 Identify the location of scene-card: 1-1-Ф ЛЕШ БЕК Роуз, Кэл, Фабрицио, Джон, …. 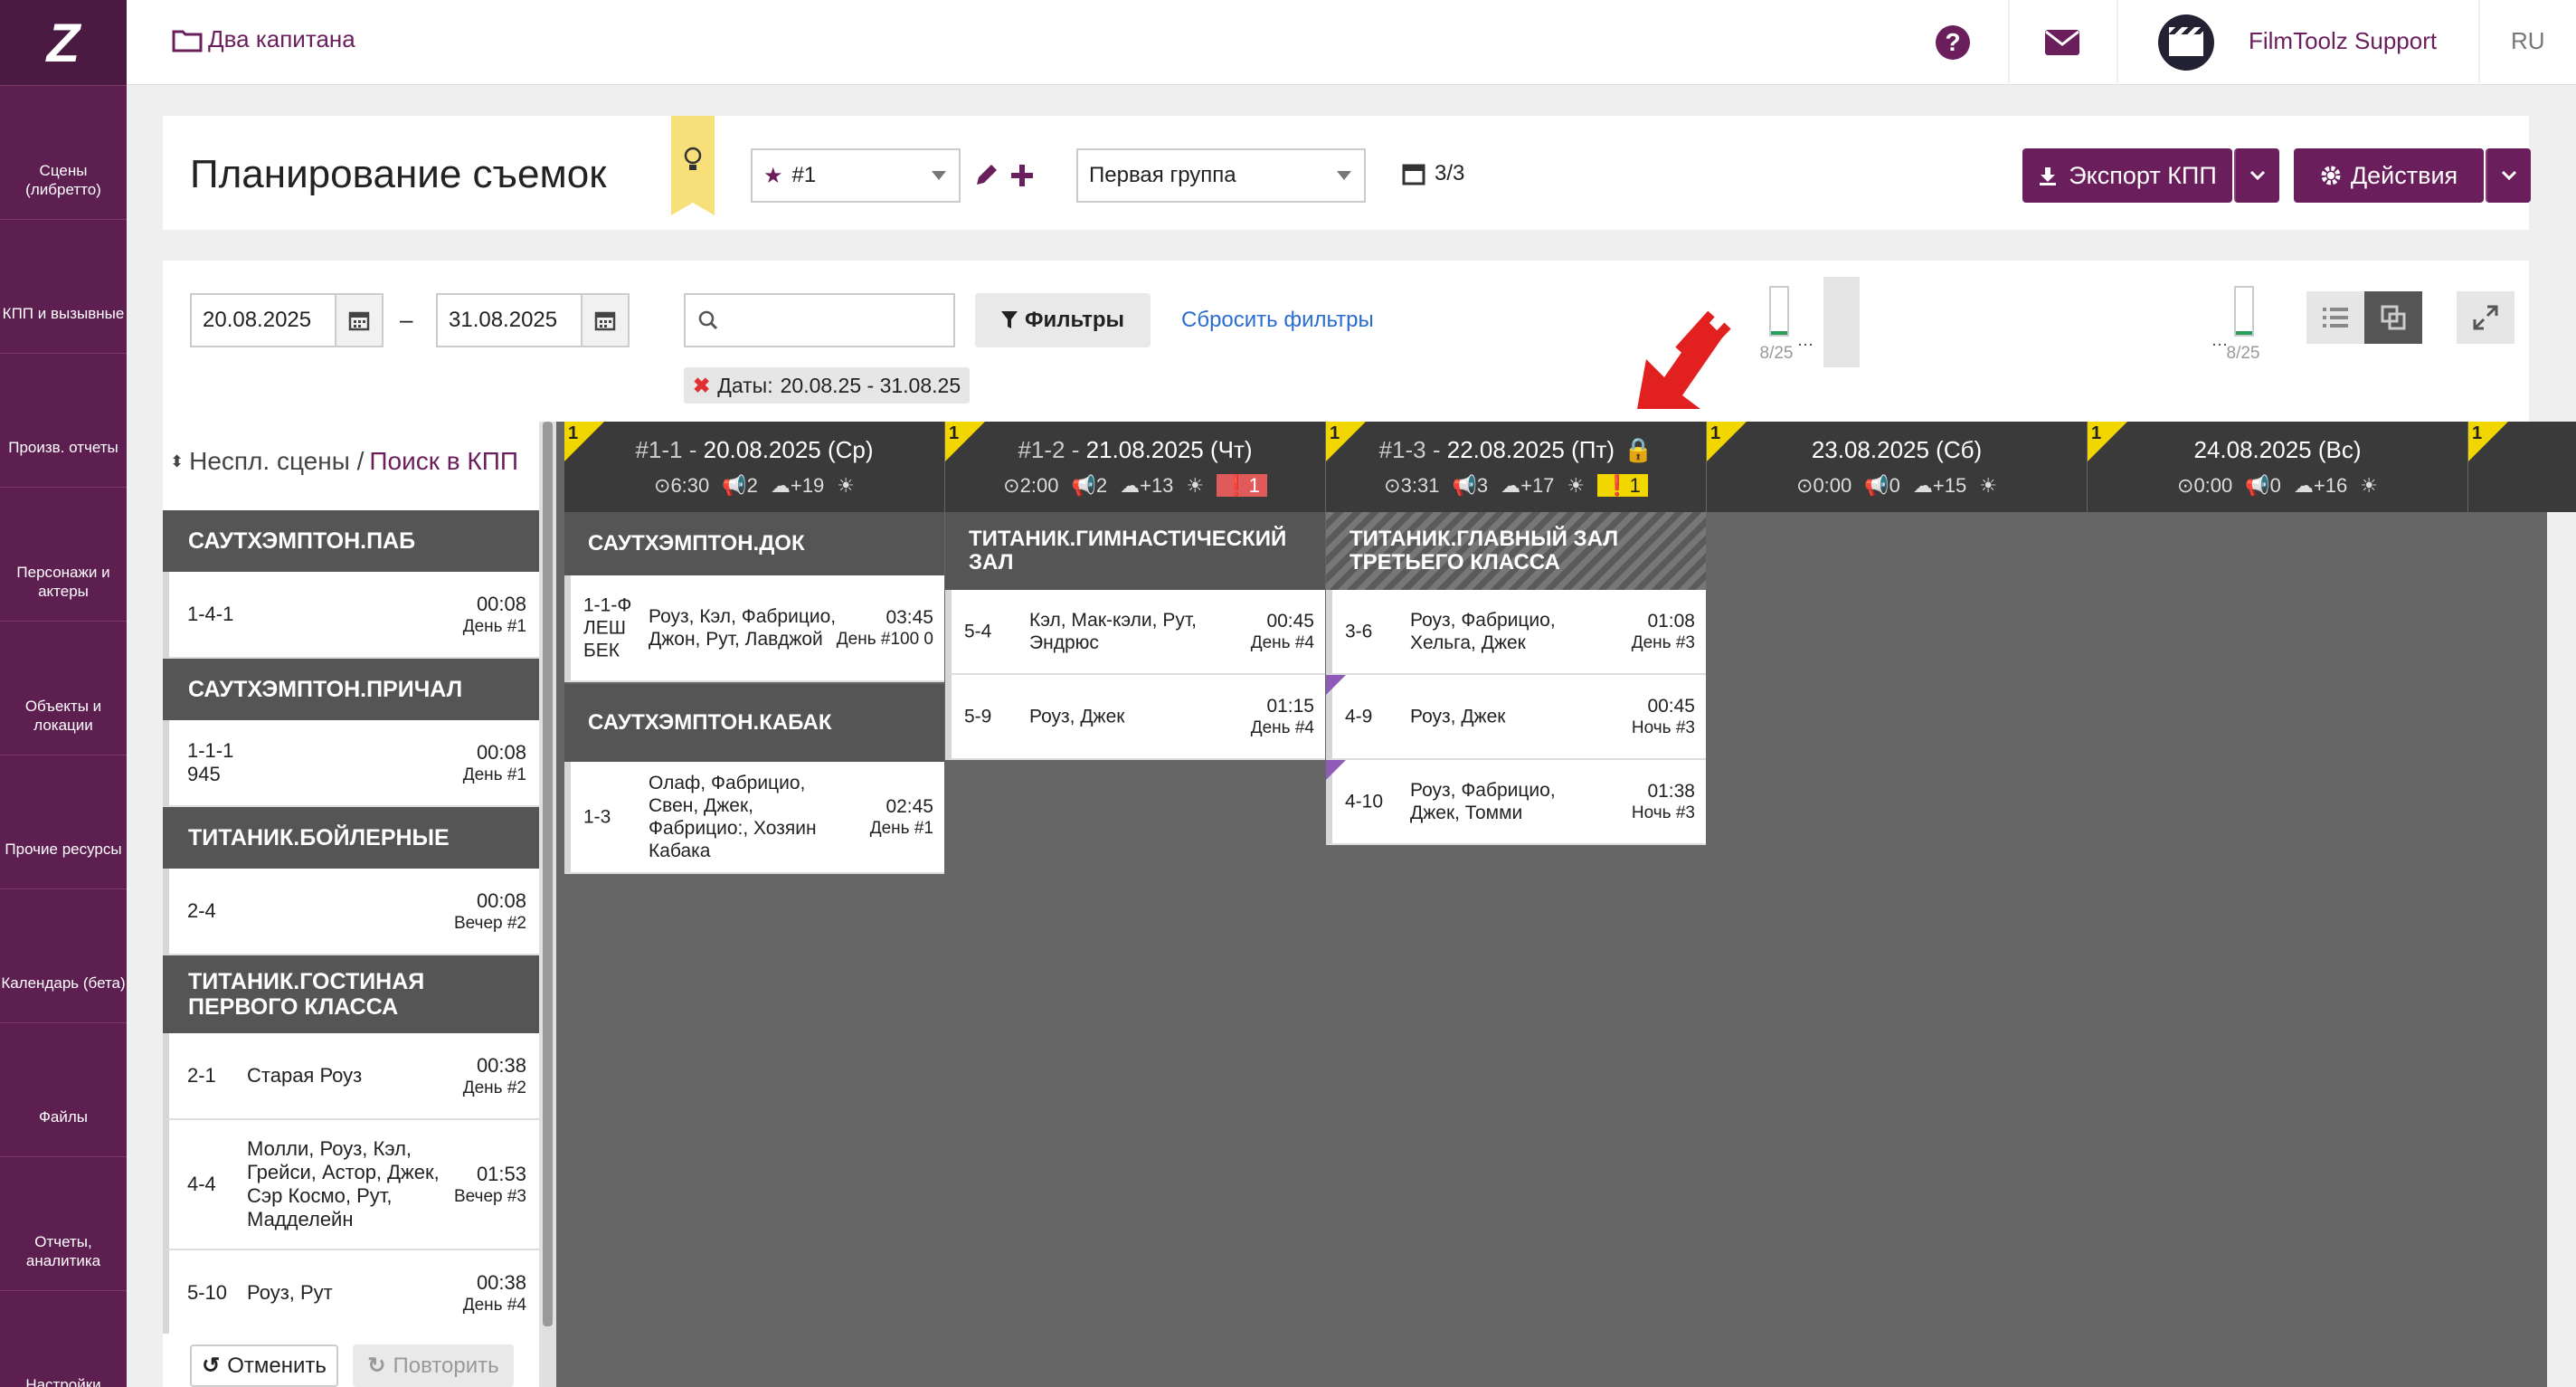
(754, 629).